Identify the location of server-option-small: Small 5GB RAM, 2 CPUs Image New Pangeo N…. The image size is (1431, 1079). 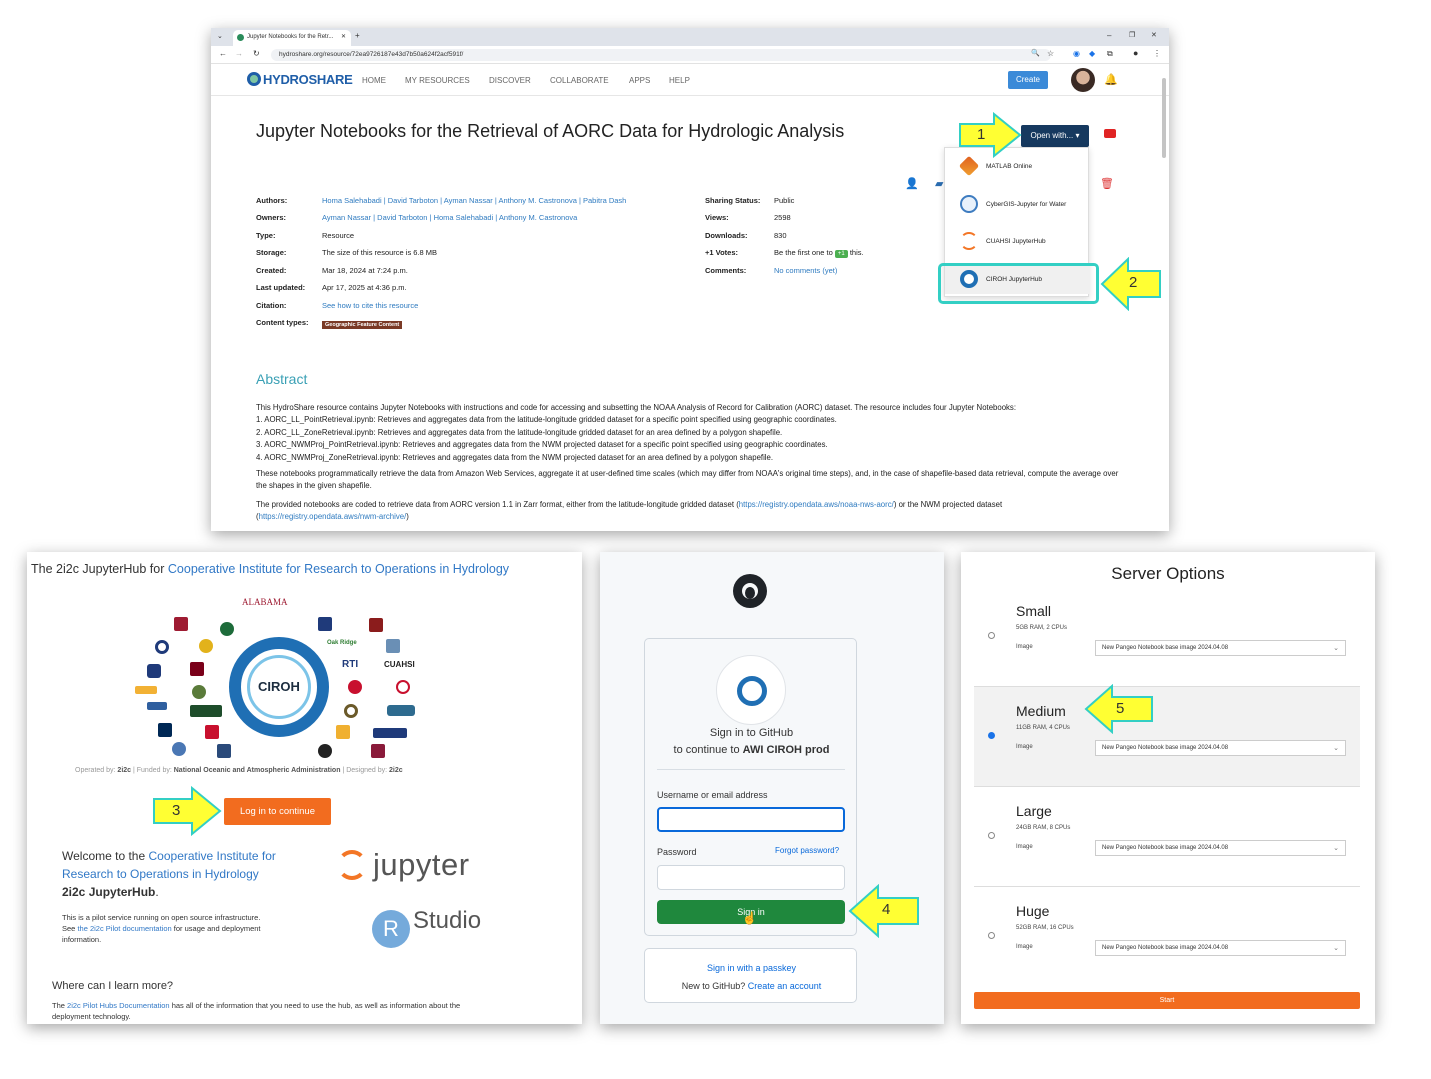
(1167, 637).